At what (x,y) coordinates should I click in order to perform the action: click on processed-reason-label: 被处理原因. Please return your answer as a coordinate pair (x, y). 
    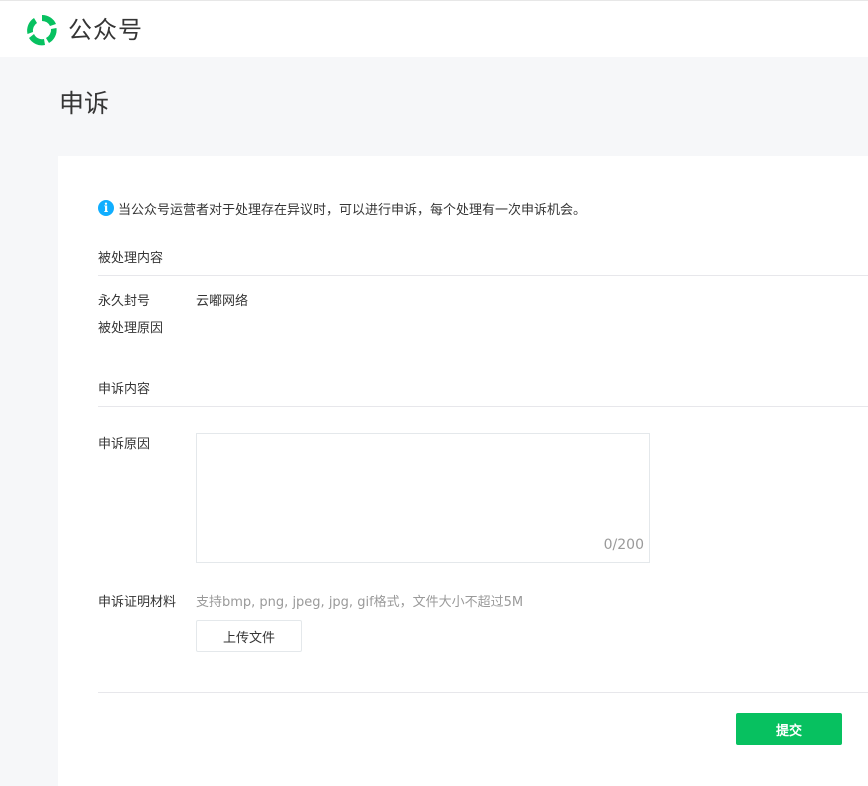
    Looking at the image, I should click on (131, 328).